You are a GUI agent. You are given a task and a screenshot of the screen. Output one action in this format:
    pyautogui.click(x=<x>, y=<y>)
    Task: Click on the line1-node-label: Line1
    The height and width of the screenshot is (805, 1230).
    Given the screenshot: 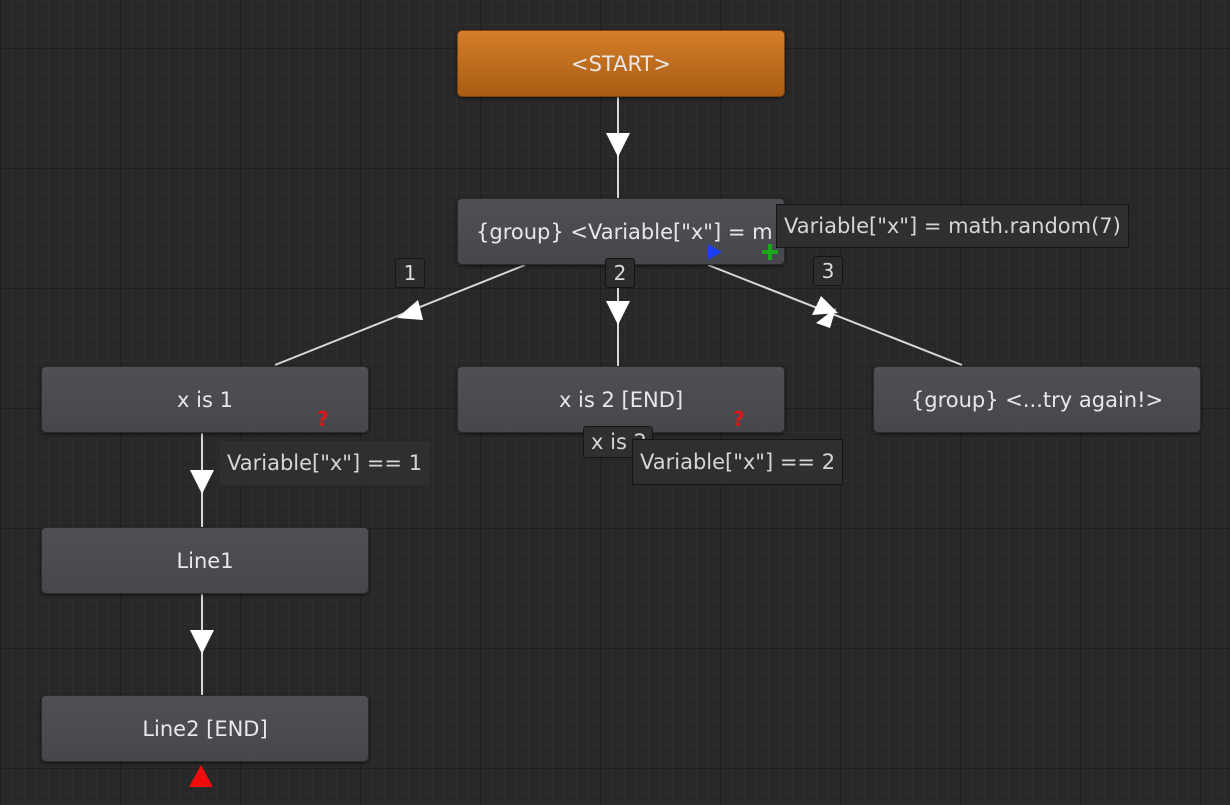 What is the action you would take?
    pyautogui.click(x=205, y=560)
    